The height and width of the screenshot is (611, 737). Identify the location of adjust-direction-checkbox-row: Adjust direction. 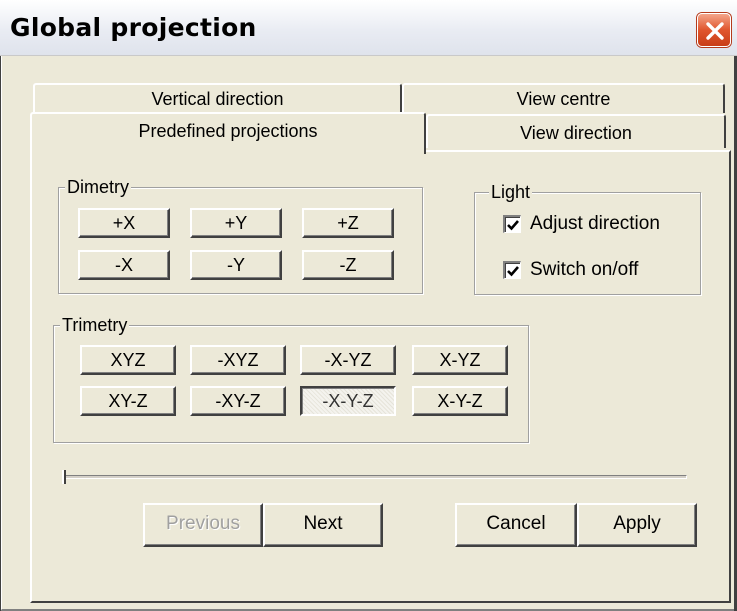
(581, 224).